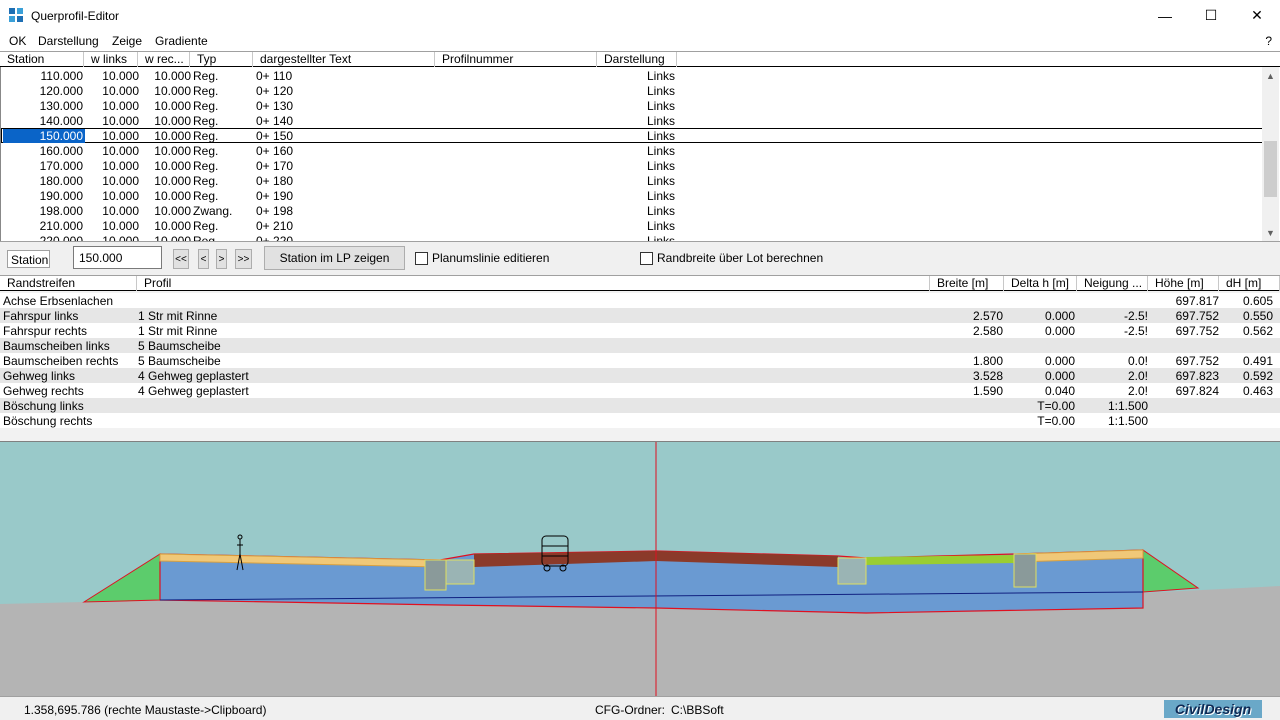 The width and height of the screenshot is (1280, 720). What do you see at coordinates (987, 331) in the screenshot?
I see `cell-breite: 2.580` at bounding box center [987, 331].